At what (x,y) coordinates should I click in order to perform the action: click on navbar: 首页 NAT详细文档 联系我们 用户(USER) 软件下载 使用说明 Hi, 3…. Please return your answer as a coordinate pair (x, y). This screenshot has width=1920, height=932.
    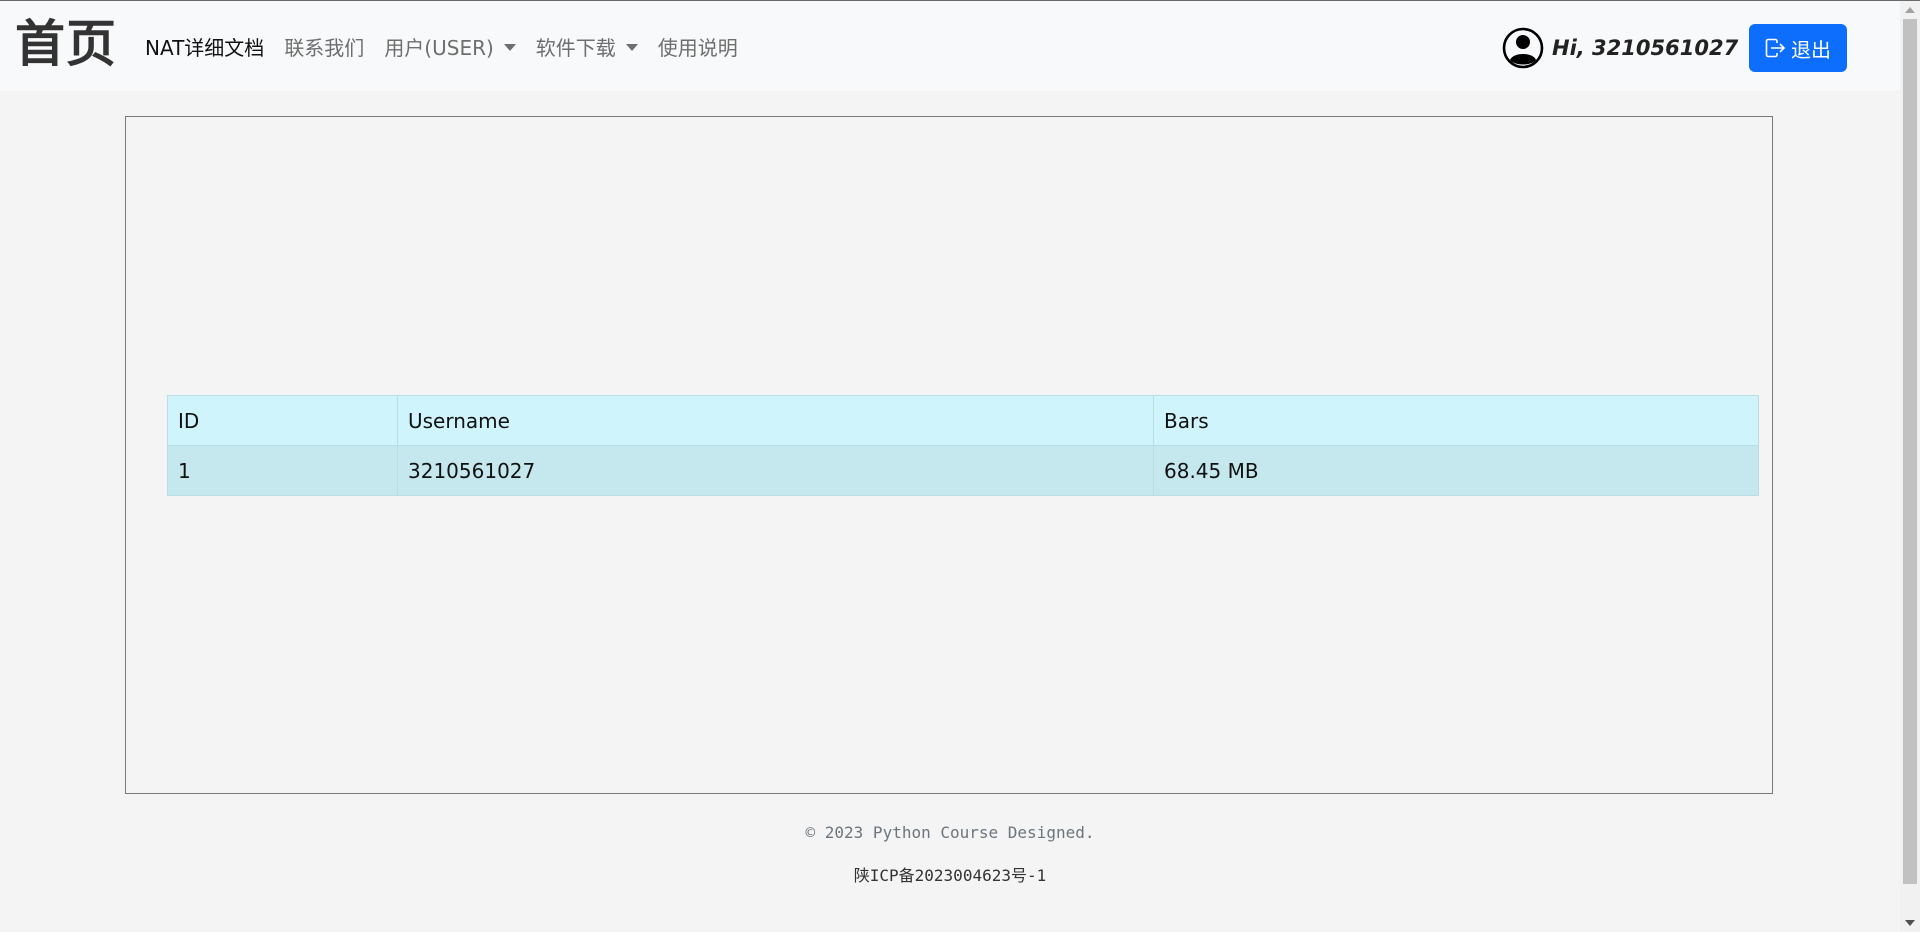
    Looking at the image, I should click on (950, 46).